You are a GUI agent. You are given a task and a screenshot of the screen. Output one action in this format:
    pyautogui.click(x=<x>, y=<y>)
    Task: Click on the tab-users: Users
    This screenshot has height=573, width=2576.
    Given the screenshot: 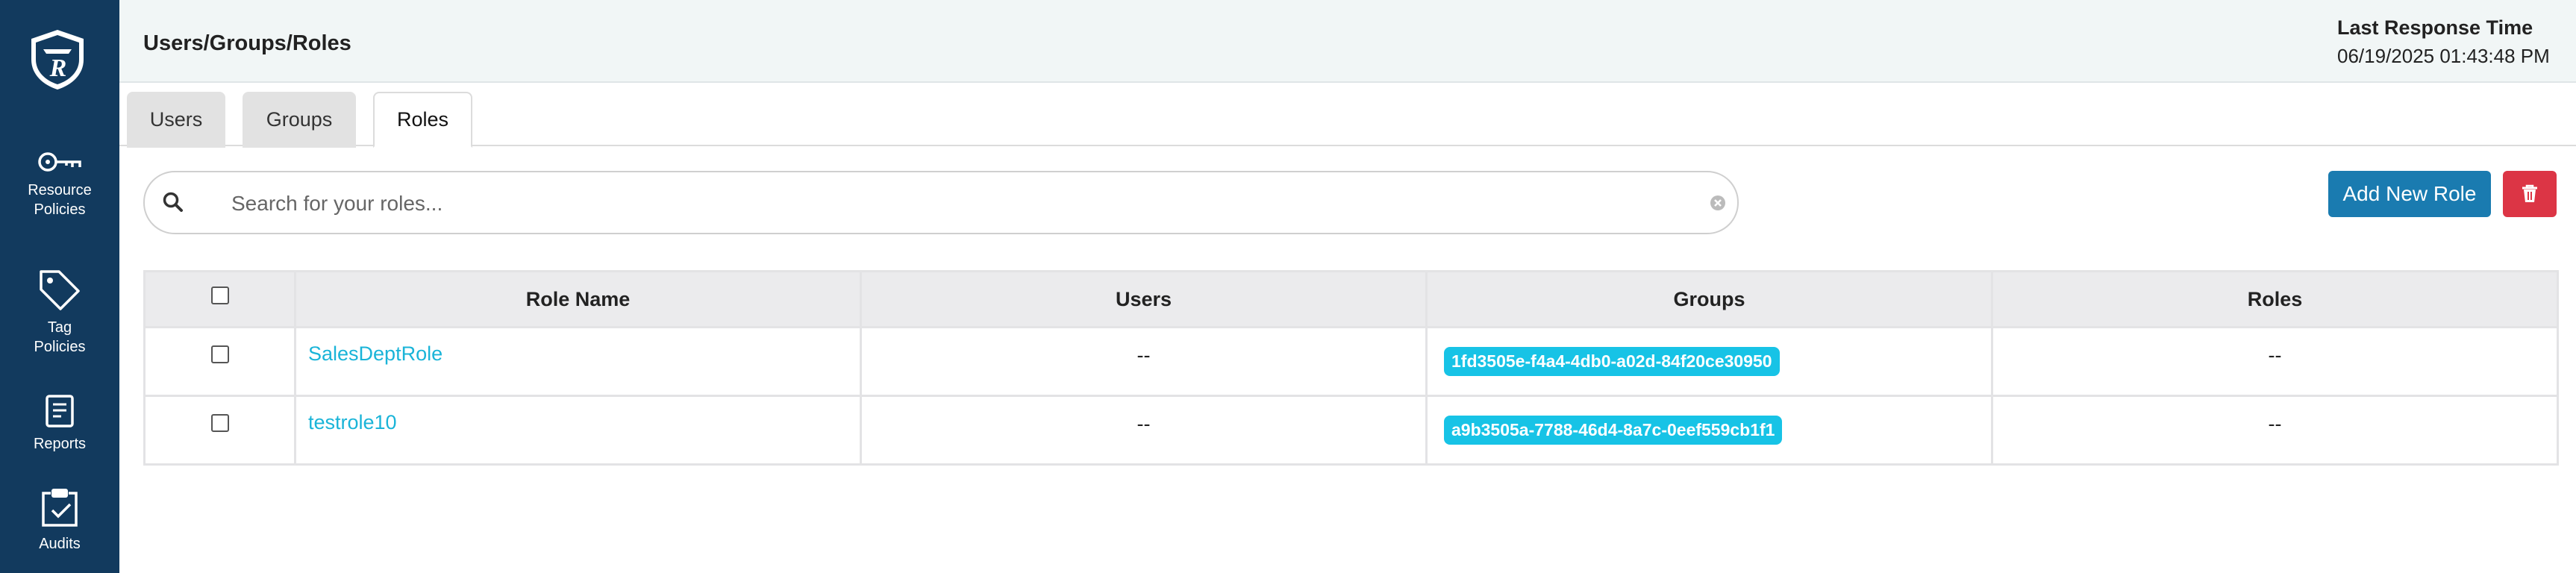 What is the action you would take?
    pyautogui.click(x=176, y=120)
    